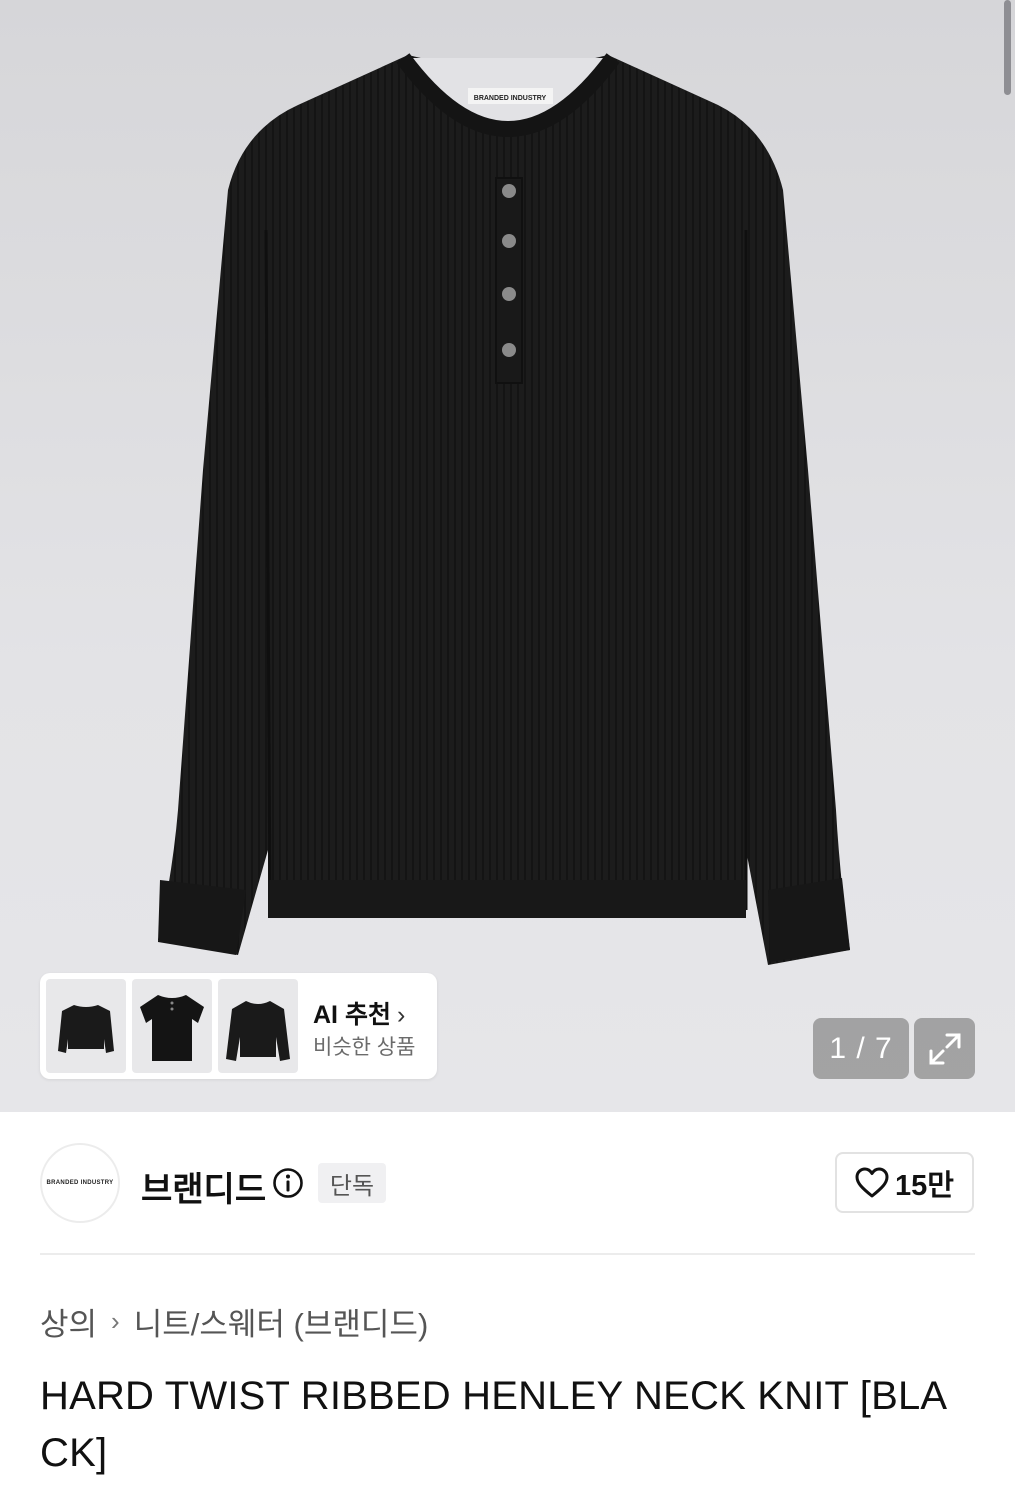  I want to click on breadcrumb-category: 상의, so click(68, 1321).